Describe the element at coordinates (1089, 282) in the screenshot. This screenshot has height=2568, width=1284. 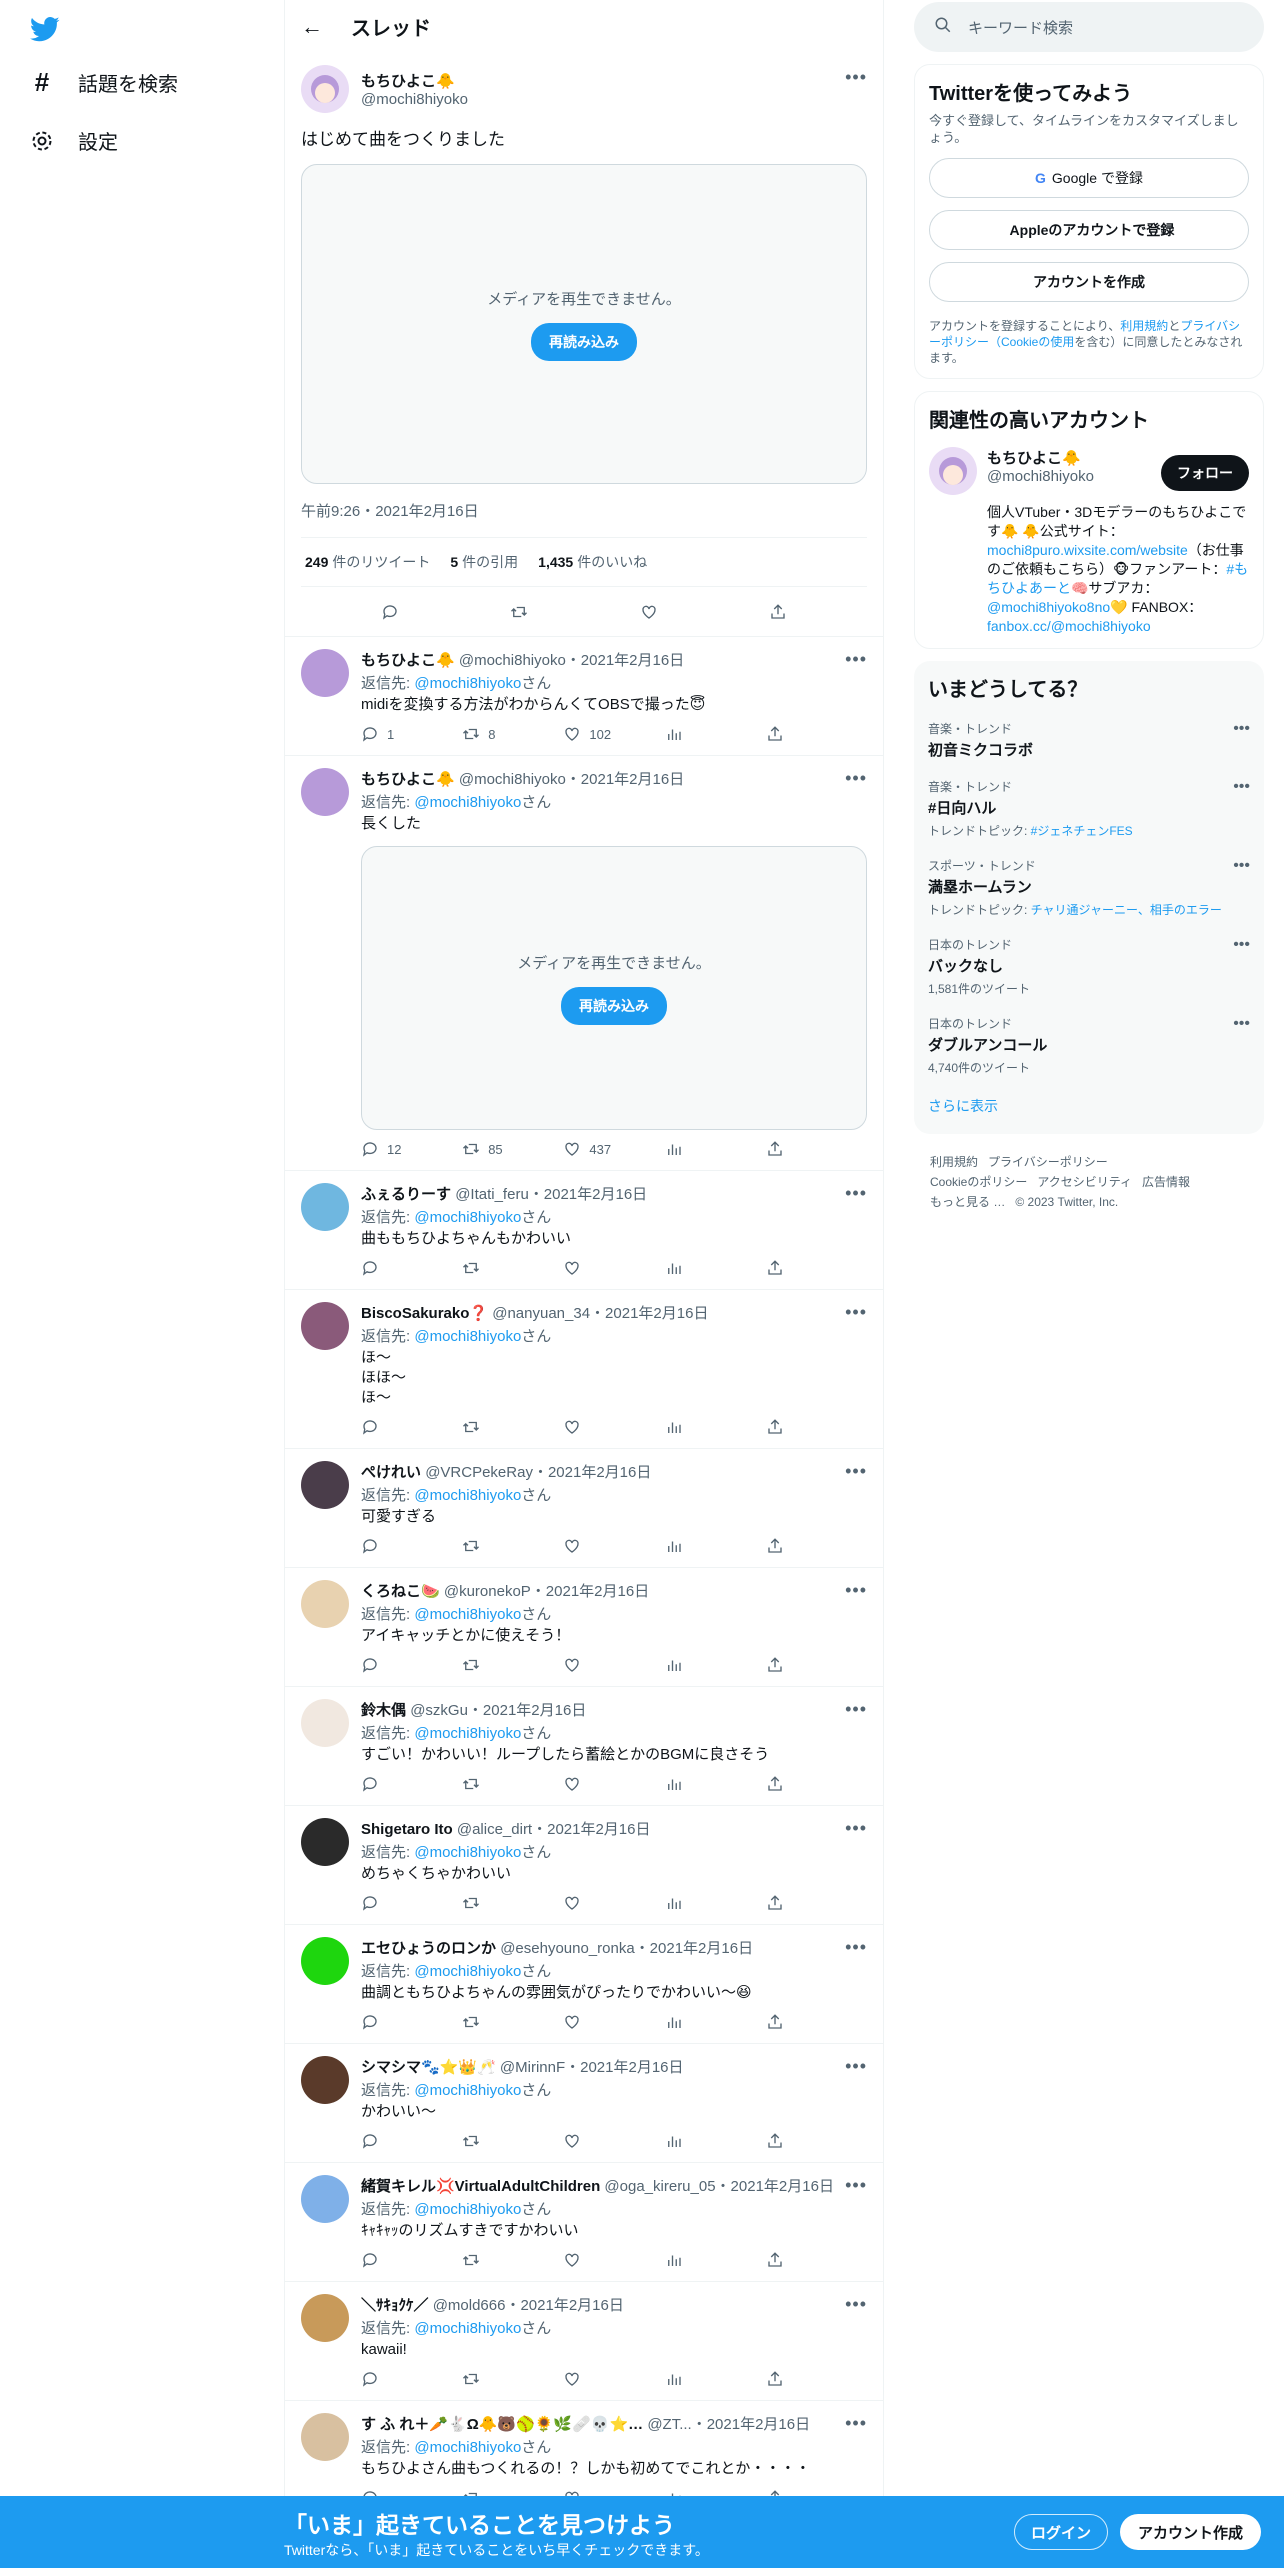
I see `create-account-button: アカウントを作成` at that location.